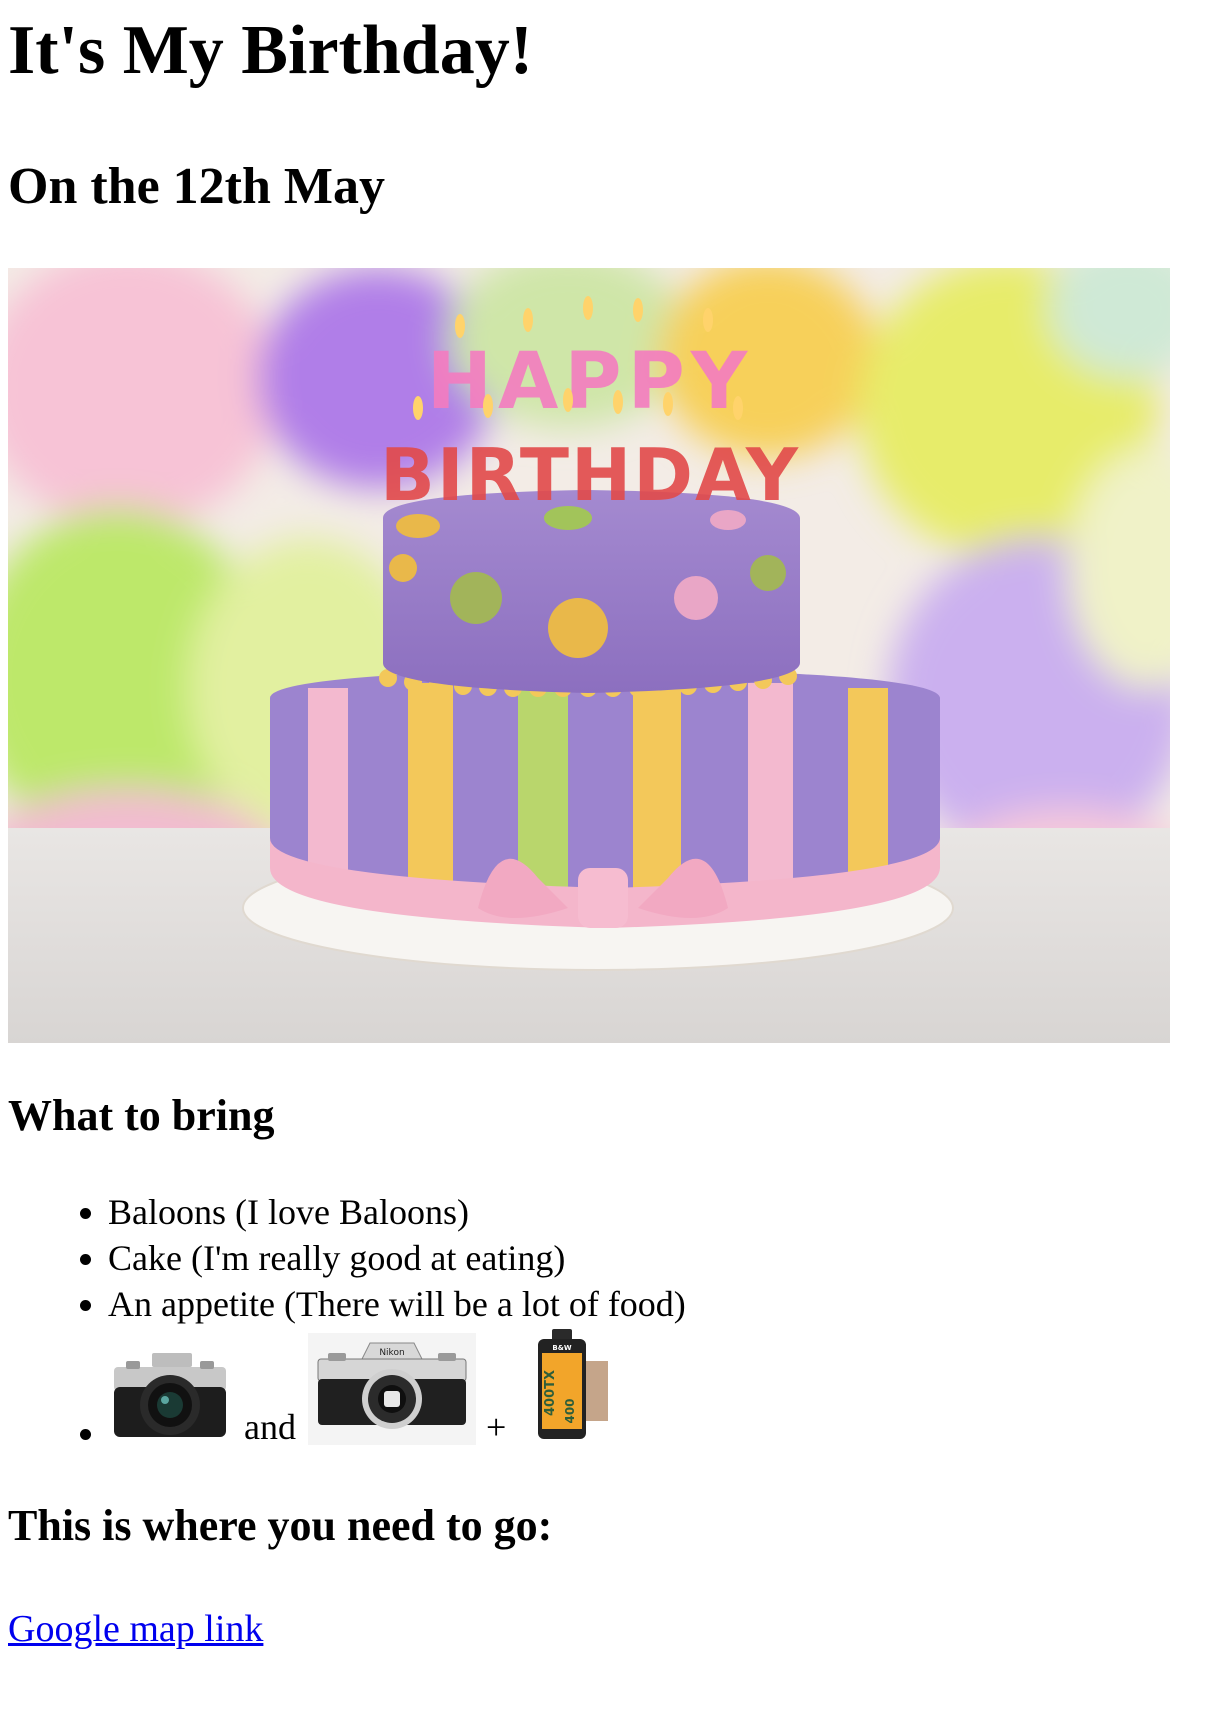 This screenshot has width=1214, height=1736. What do you see at coordinates (270, 1427) in the screenshot?
I see `and-text: and` at bounding box center [270, 1427].